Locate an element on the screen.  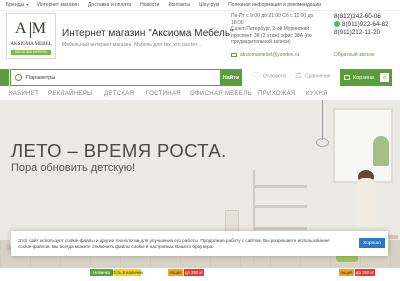
search-button: Найти is located at coordinates (231, 77).